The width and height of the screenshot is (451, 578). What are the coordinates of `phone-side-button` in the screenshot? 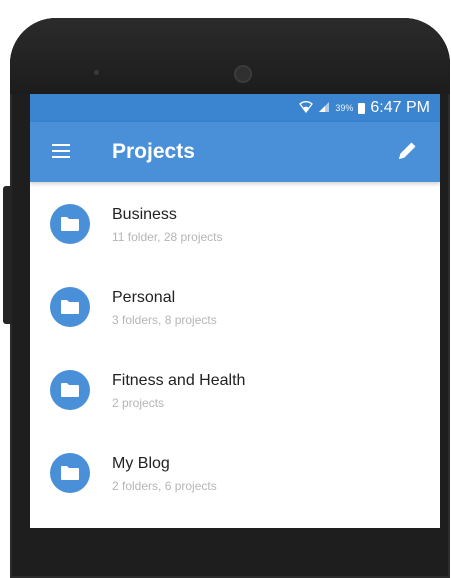 It's located at (7, 255).